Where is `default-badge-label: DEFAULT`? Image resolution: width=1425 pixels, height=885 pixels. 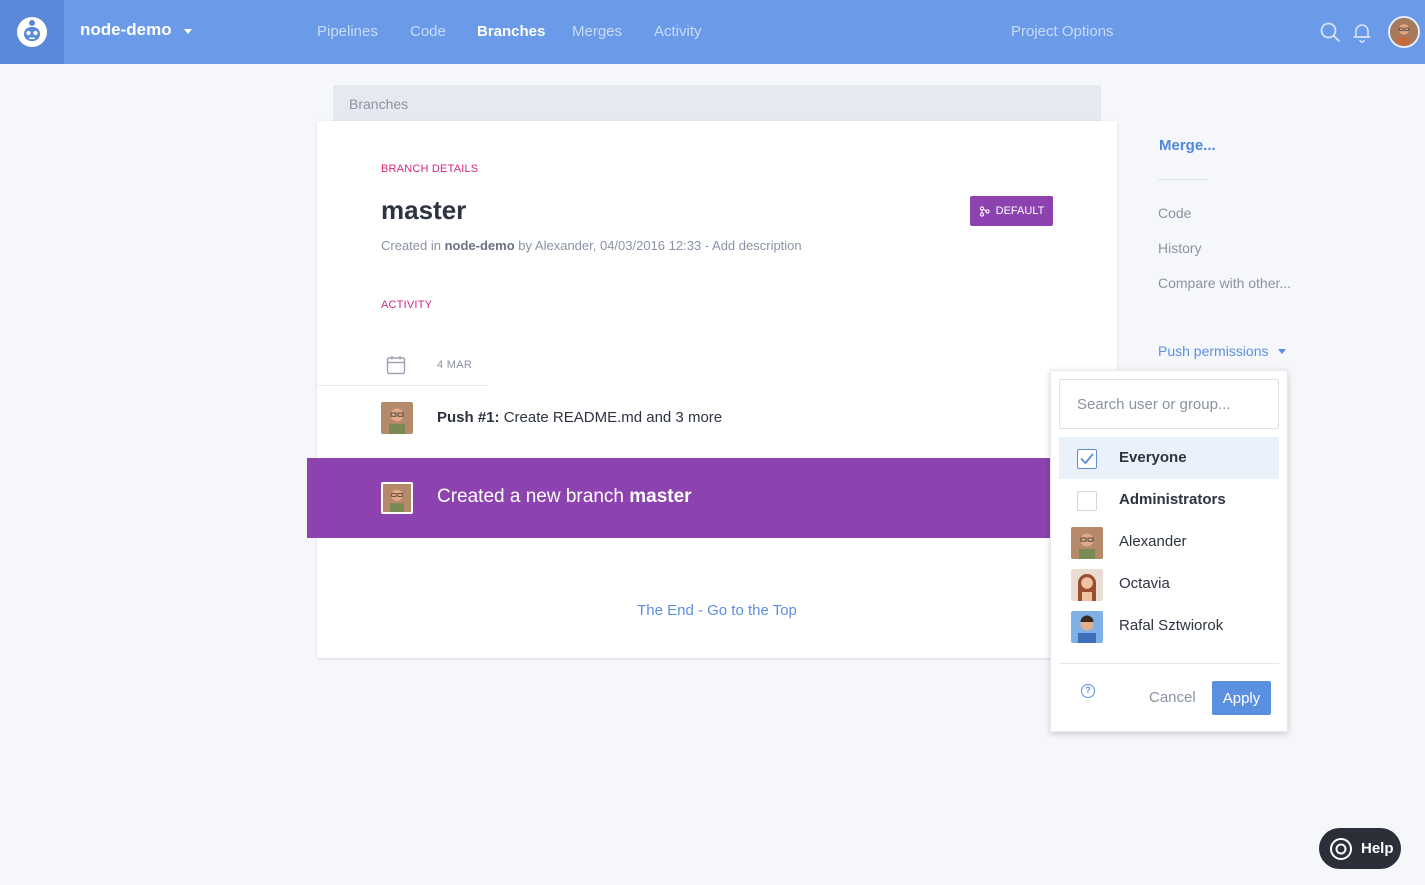 default-badge-label: DEFAULT is located at coordinates (1020, 211).